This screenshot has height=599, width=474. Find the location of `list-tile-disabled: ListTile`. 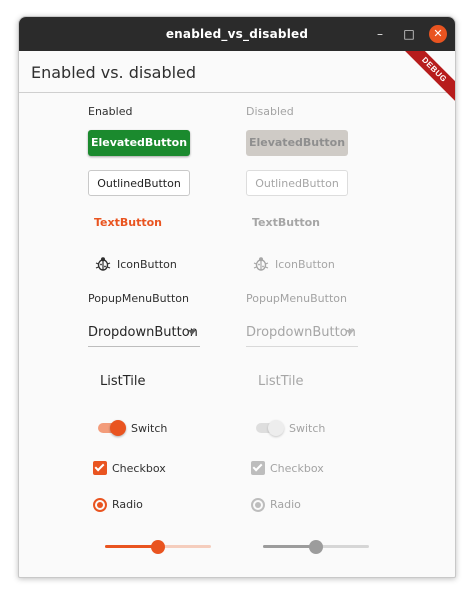

list-tile-disabled: ListTile is located at coordinates (281, 381).